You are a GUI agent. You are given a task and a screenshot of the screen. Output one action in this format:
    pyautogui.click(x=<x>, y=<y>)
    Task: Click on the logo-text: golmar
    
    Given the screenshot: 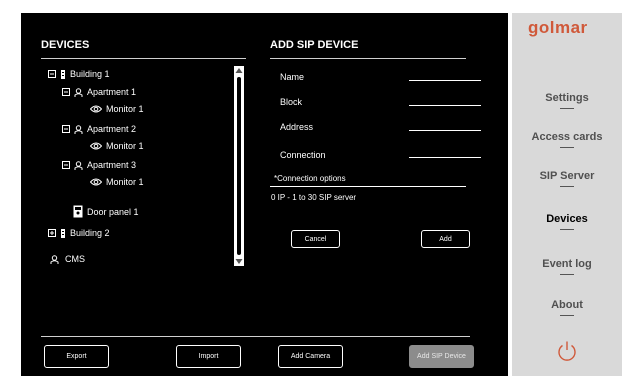 What is the action you would take?
    pyautogui.click(x=558, y=27)
    